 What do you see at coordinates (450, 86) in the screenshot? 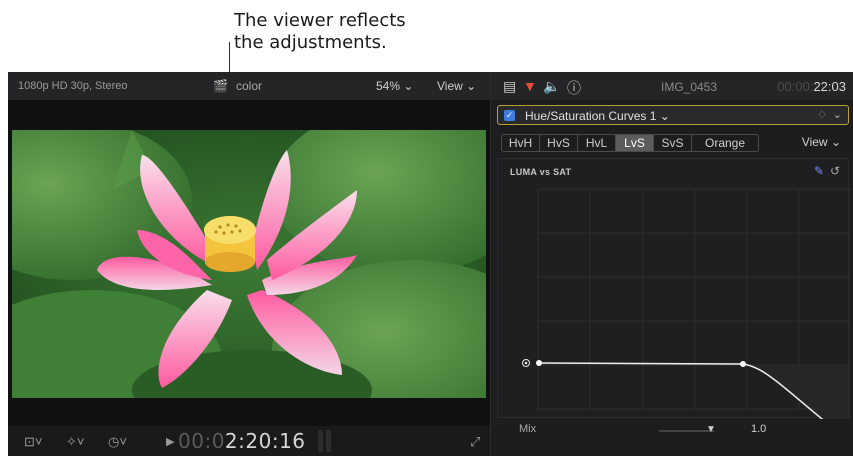
I see `viewer-view-label: View` at bounding box center [450, 86].